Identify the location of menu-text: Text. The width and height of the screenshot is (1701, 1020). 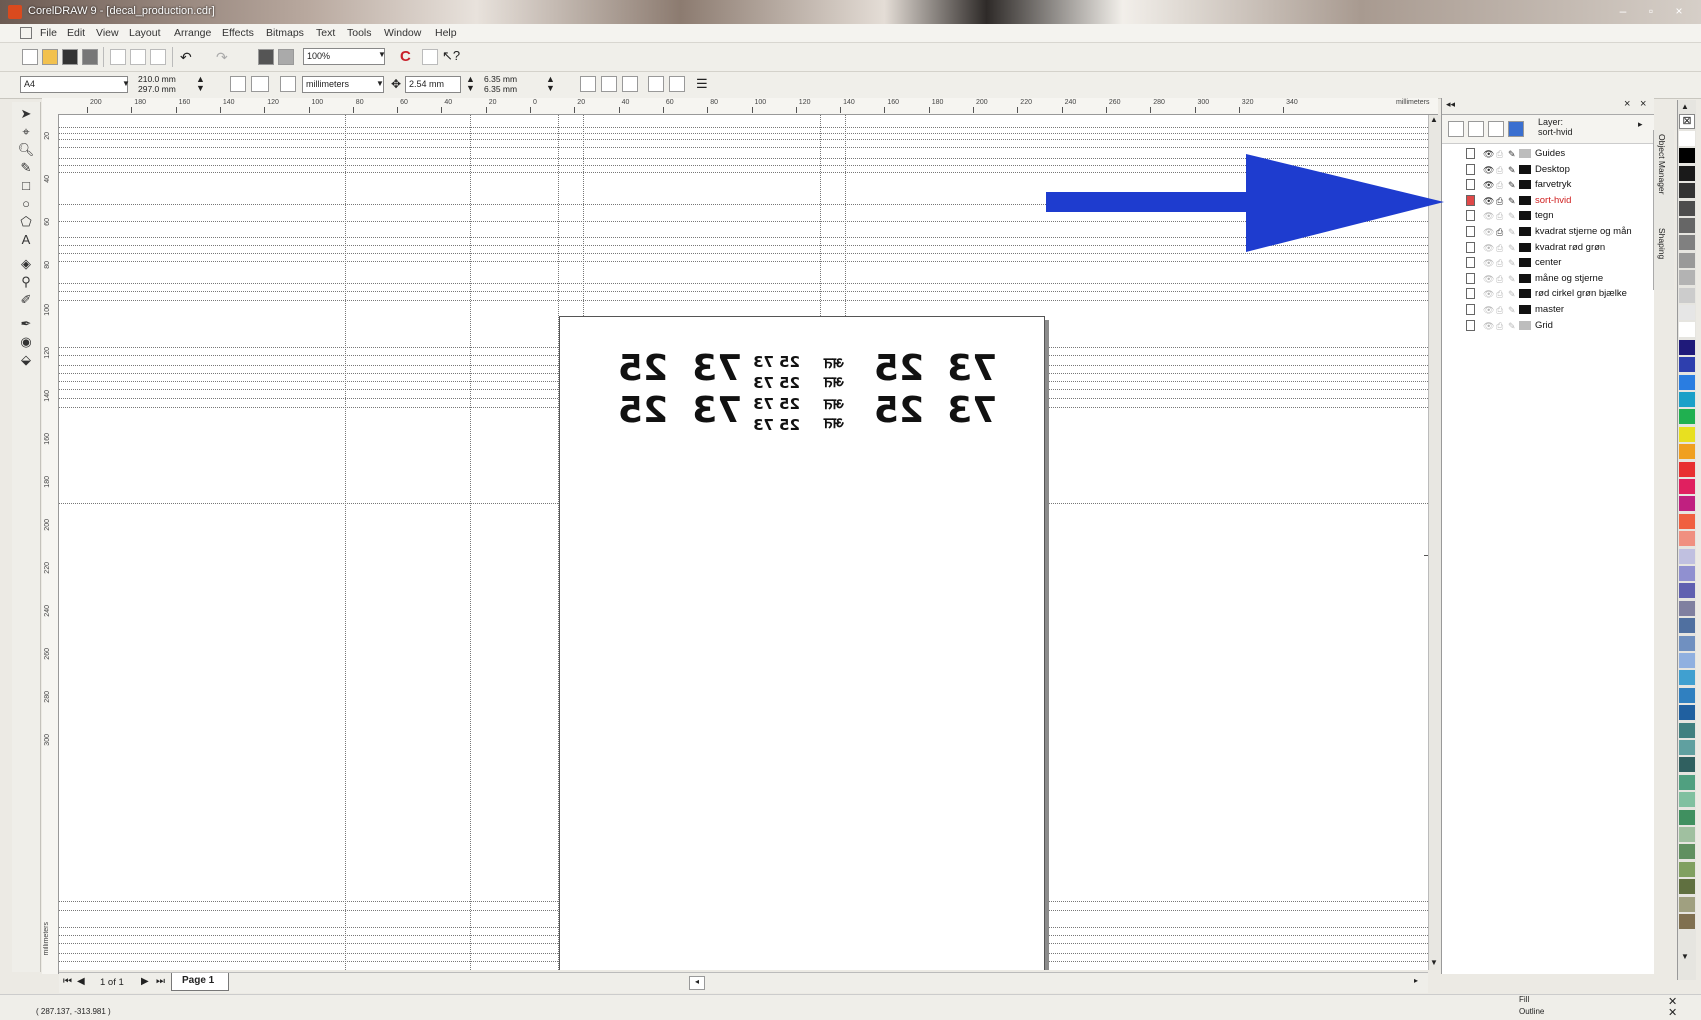
(325, 33).